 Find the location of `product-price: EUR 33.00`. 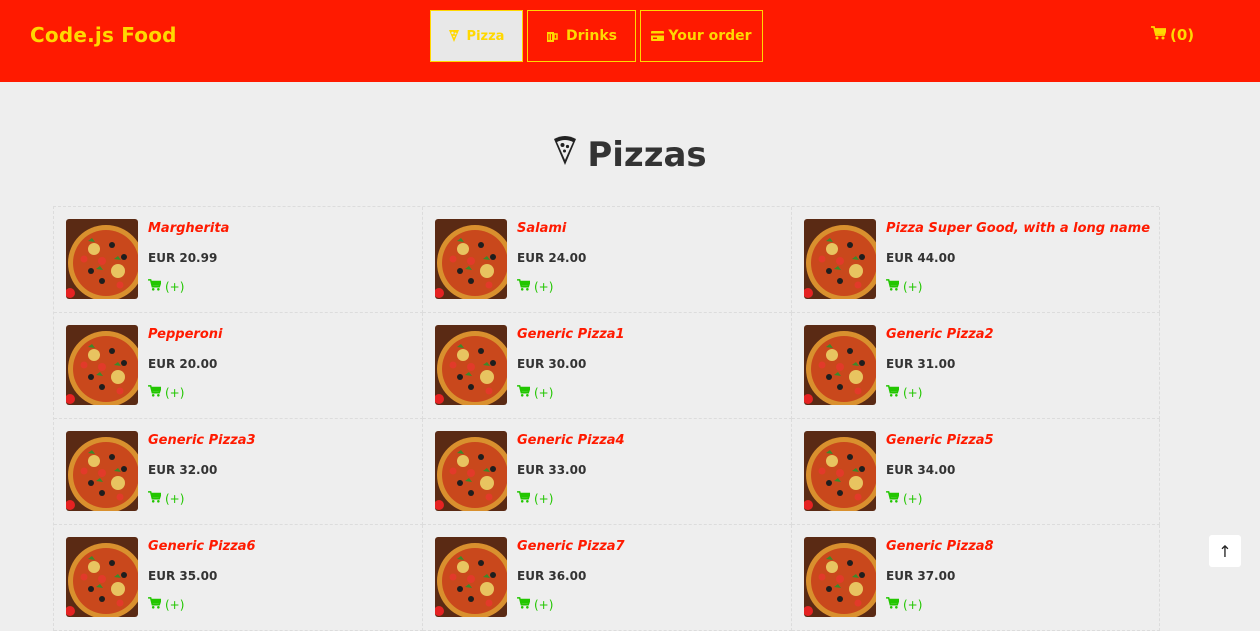

product-price: EUR 33.00 is located at coordinates (552, 470).